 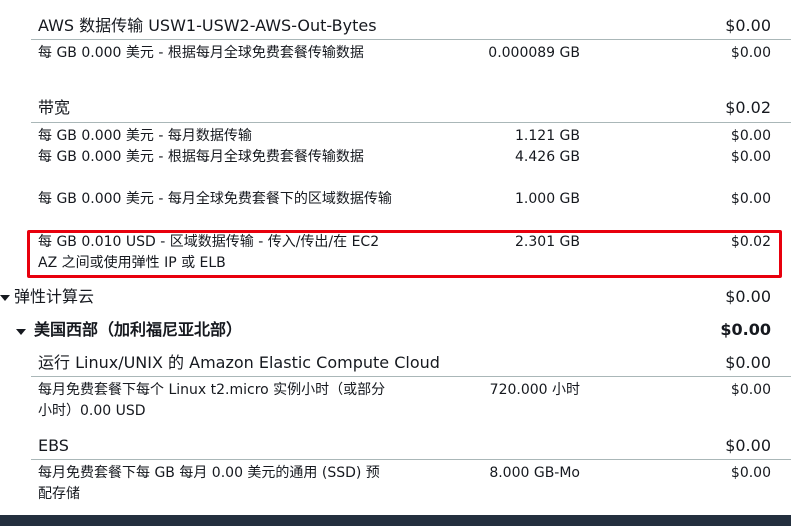 I want to click on section-amount-region: $0.00, so click(x=745, y=329).